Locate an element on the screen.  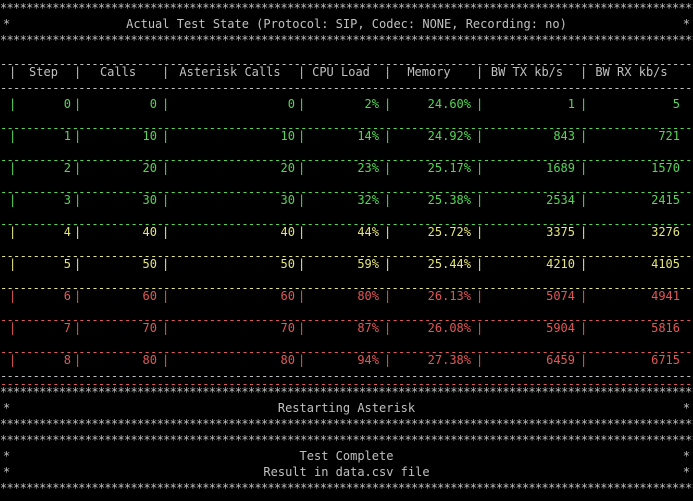
column-header: Memory is located at coordinates (429, 72).